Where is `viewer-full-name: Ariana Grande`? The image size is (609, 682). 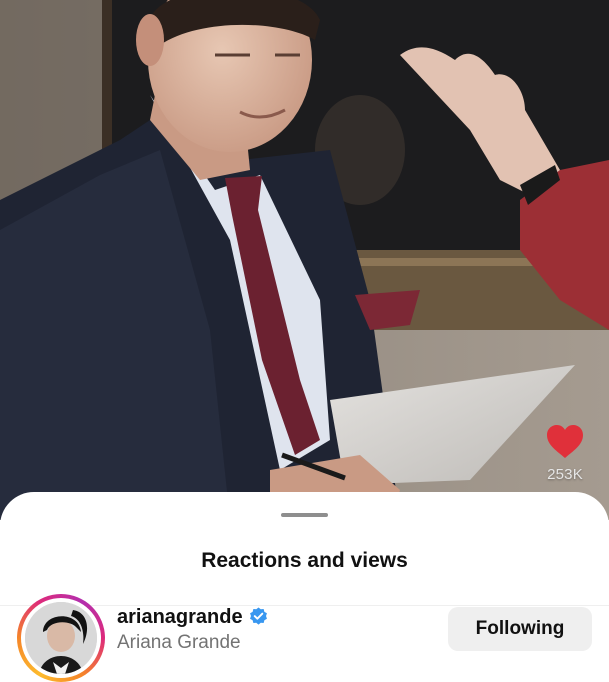 viewer-full-name: Ariana Grande is located at coordinates (179, 642).